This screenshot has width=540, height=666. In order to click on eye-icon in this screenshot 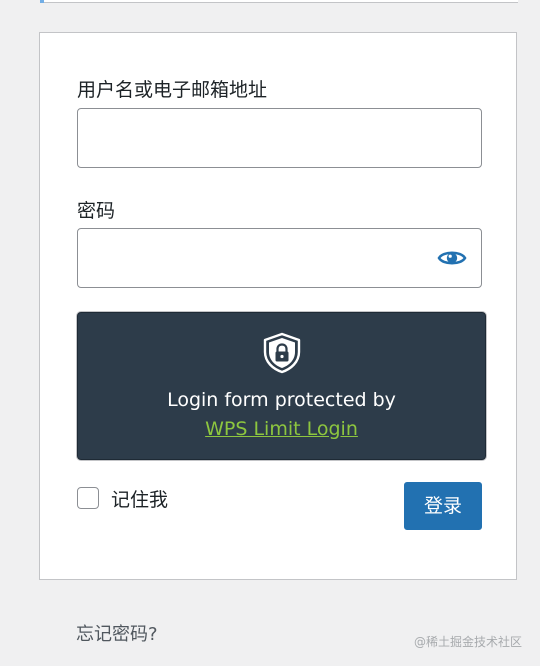, I will do `click(452, 258)`.